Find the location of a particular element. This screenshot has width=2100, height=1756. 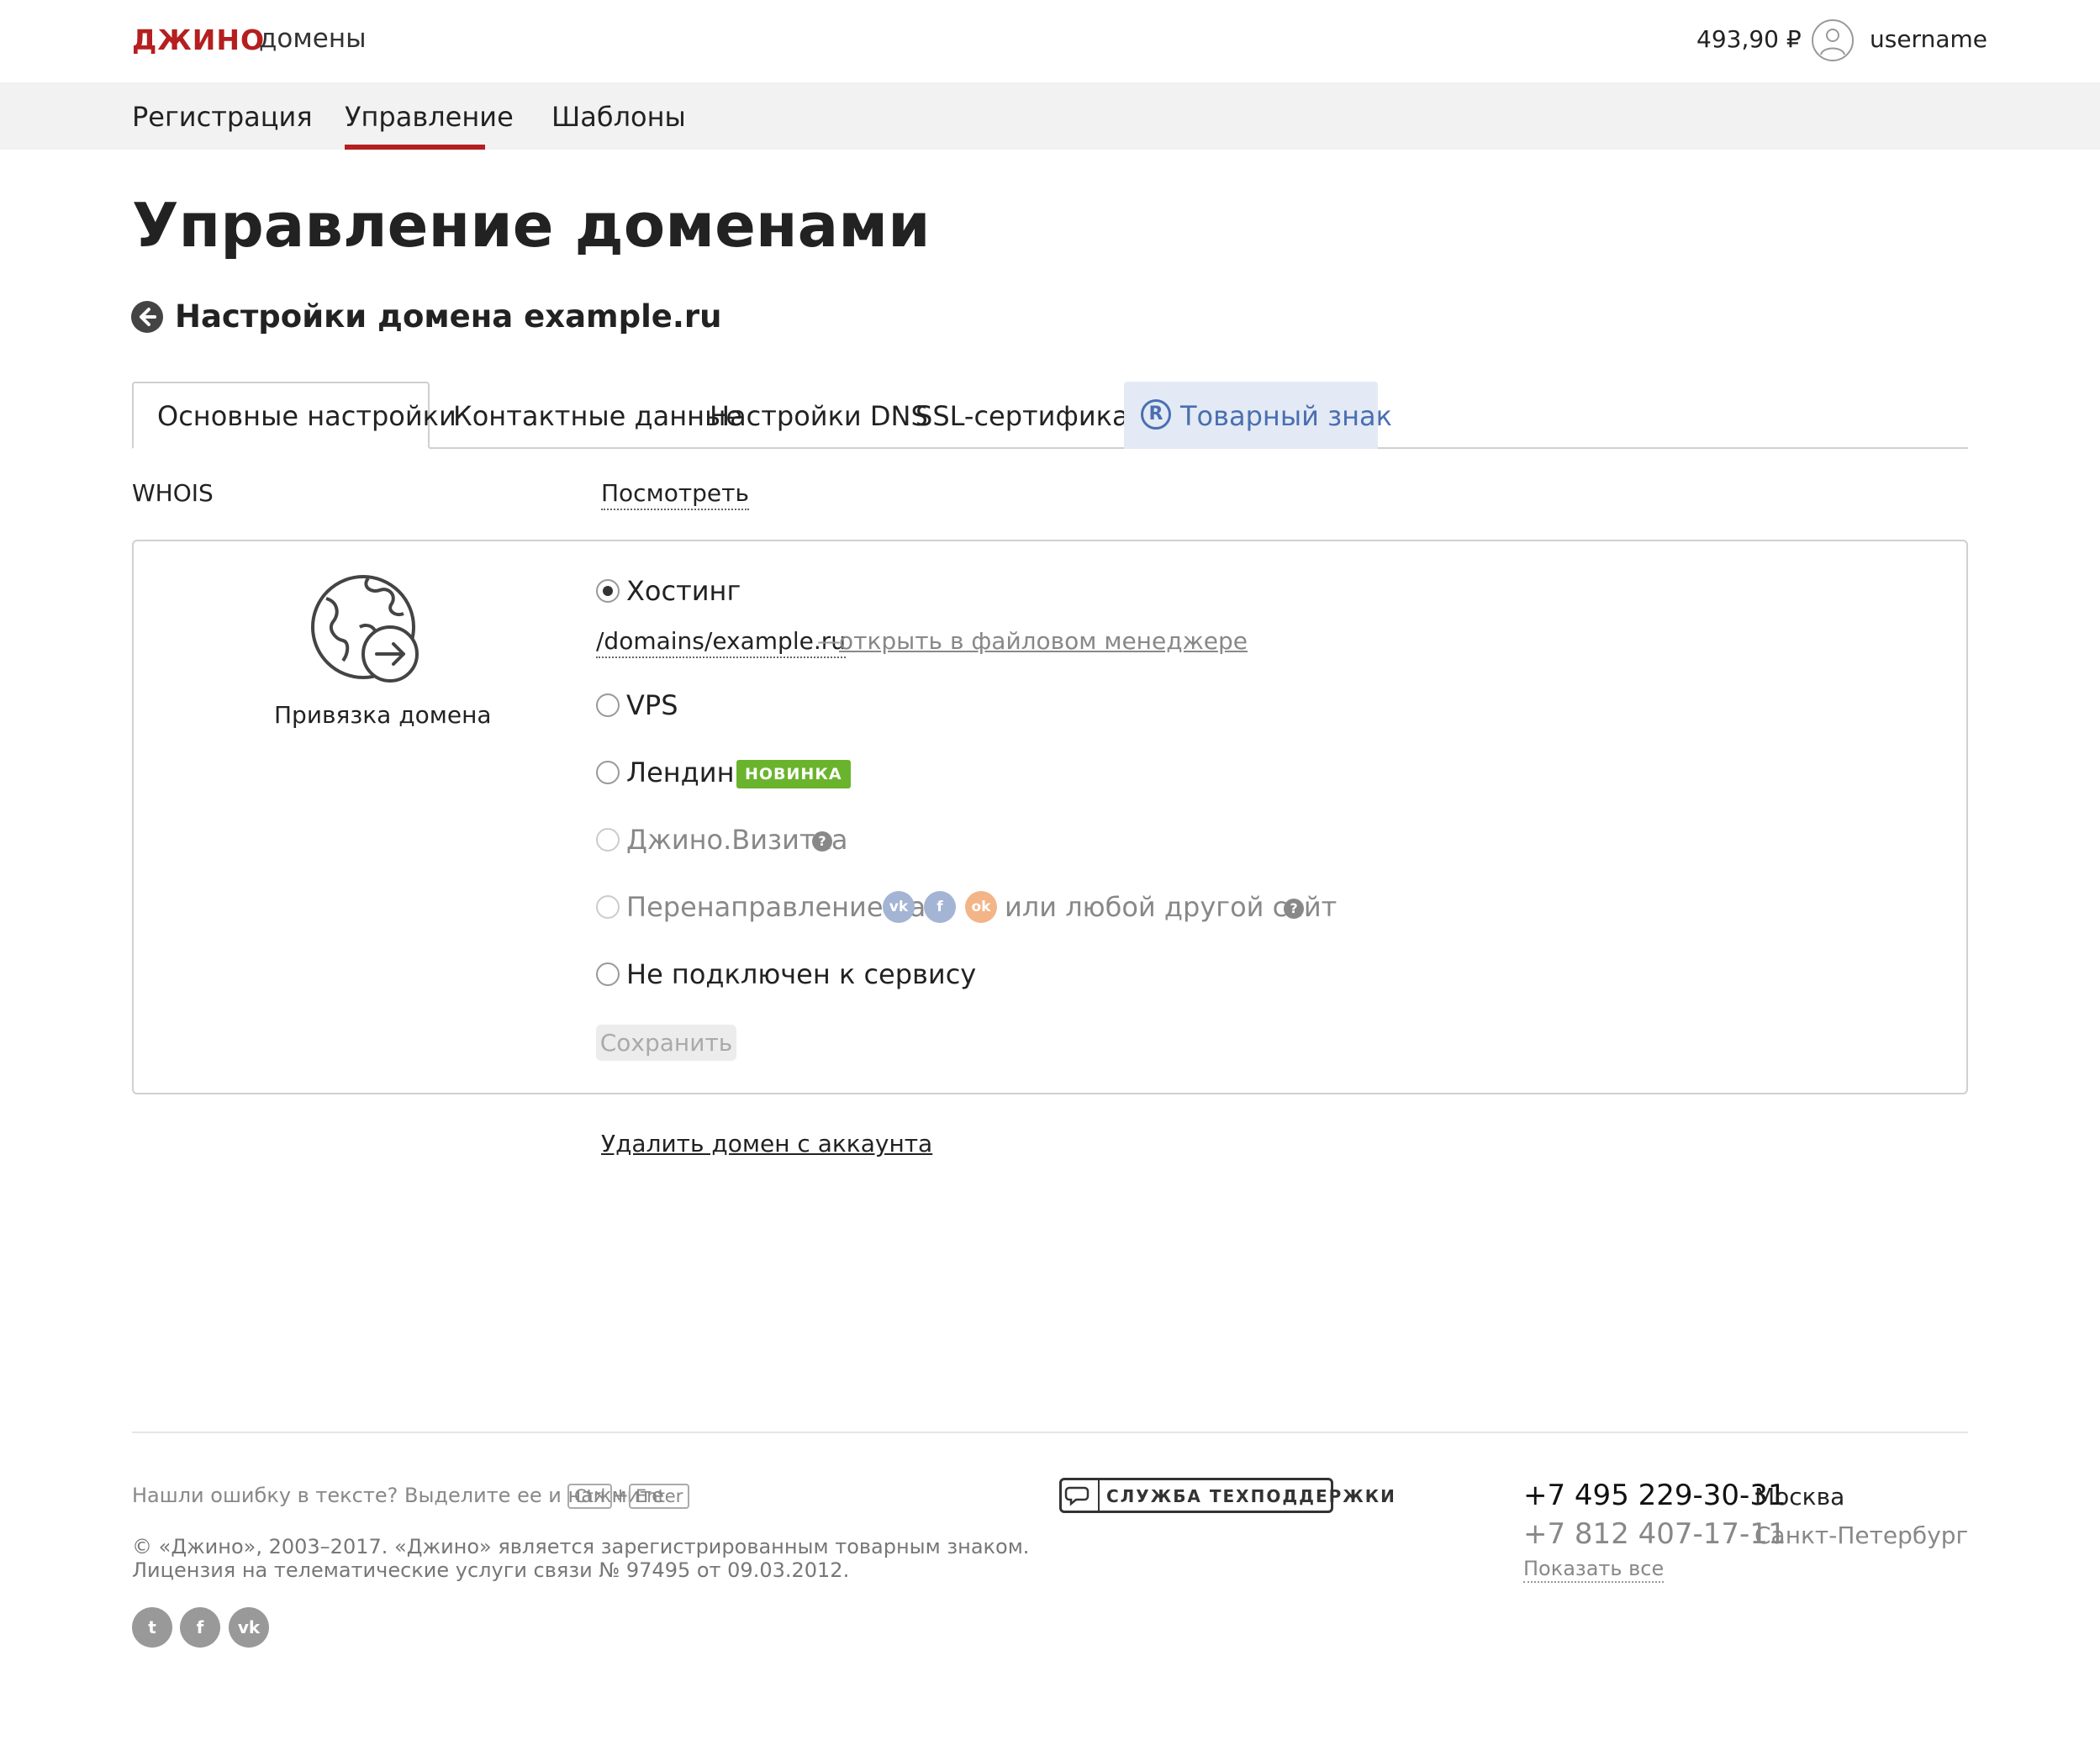

landing-radio is located at coordinates (608, 772).